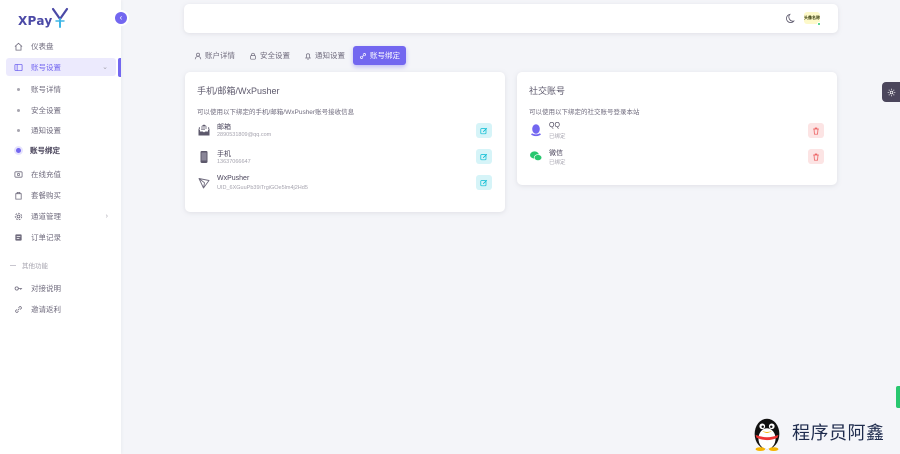  I want to click on sidebar-item-dashboard: 仪表盘, so click(61, 46).